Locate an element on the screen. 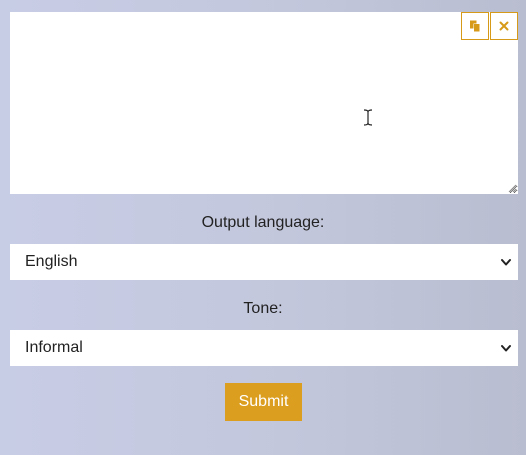 The image size is (526, 455). copy-icon is located at coordinates (475, 26).